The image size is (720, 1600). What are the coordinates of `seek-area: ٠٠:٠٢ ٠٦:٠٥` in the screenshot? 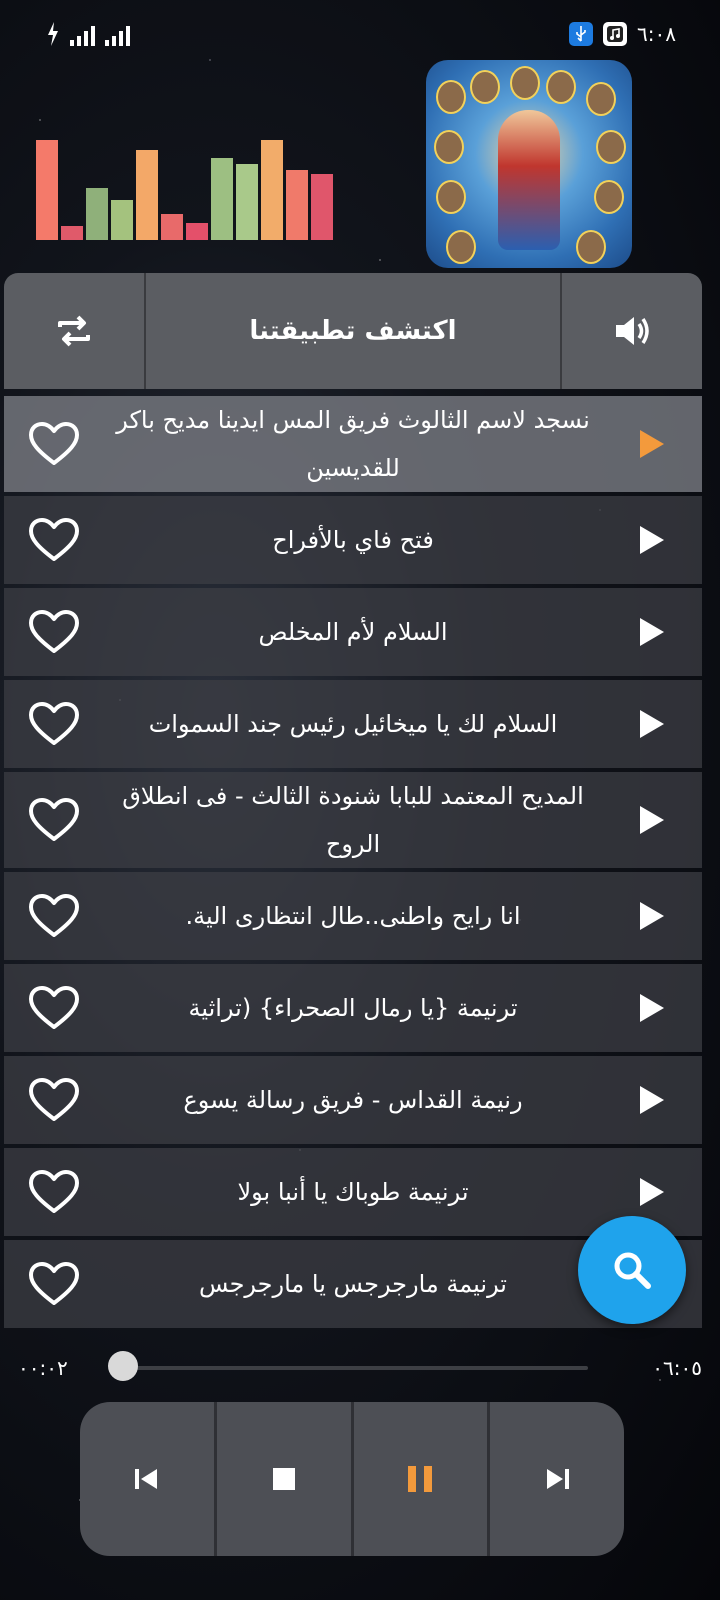 It's located at (360, 1365).